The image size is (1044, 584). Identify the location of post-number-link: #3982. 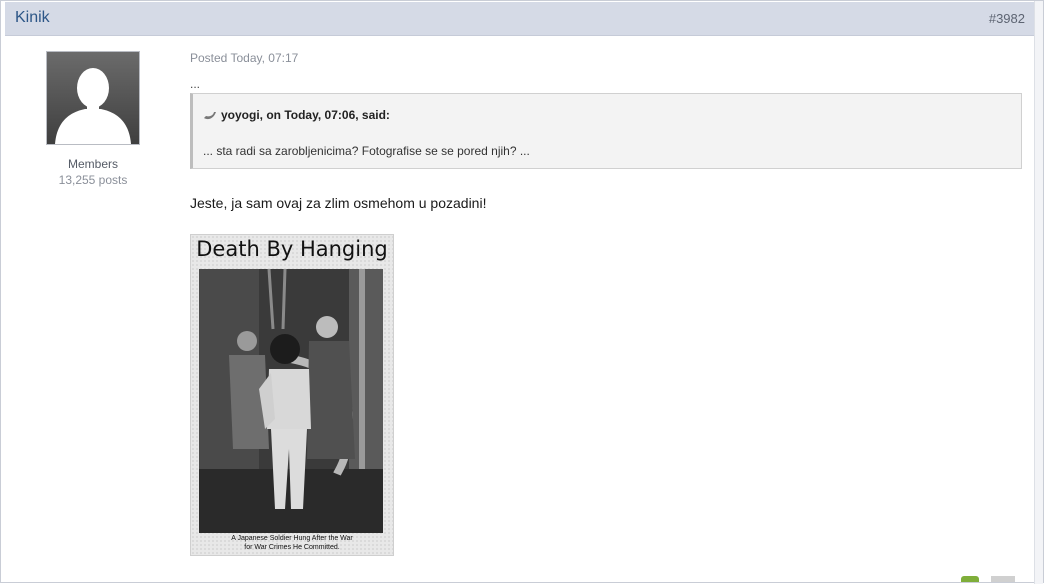
(1007, 18).